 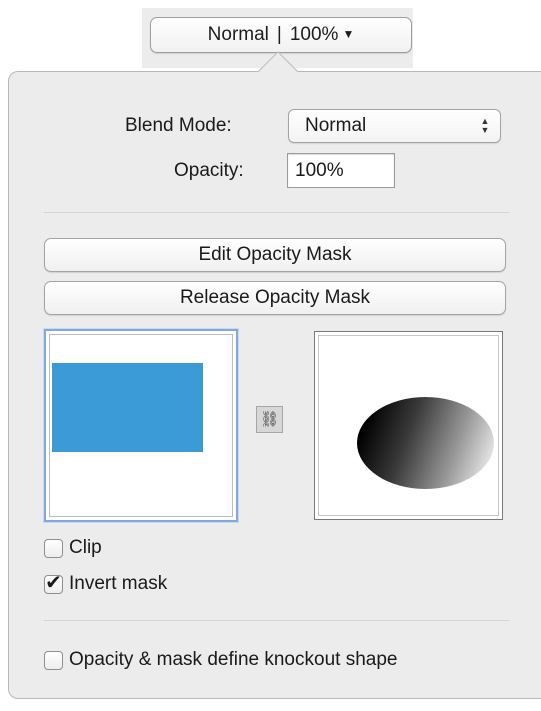 I want to click on knockout-checkbox, so click(x=53, y=660).